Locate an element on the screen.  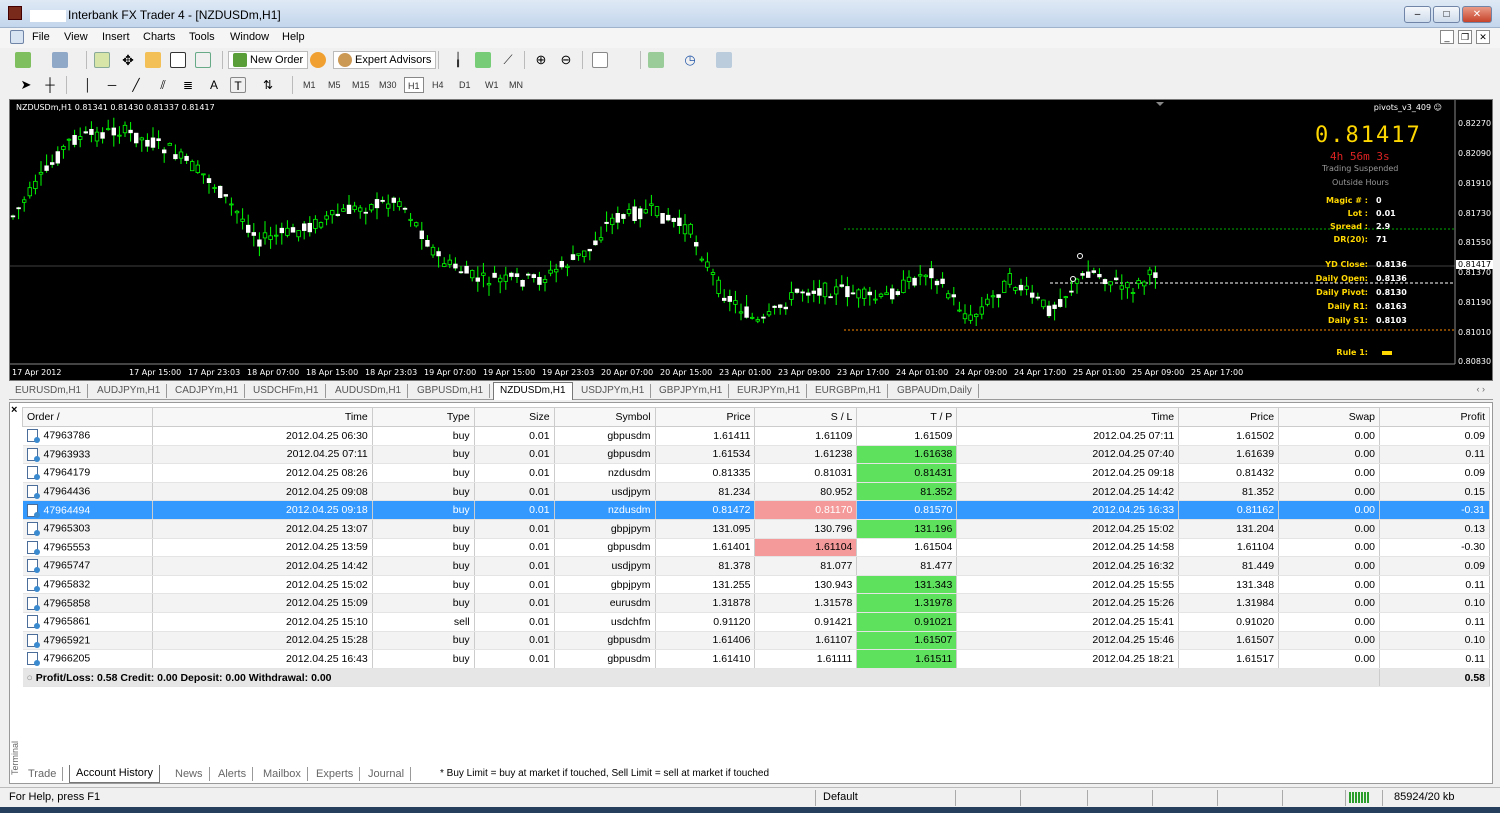
timeframe-w1: W1 is located at coordinates (492, 85).